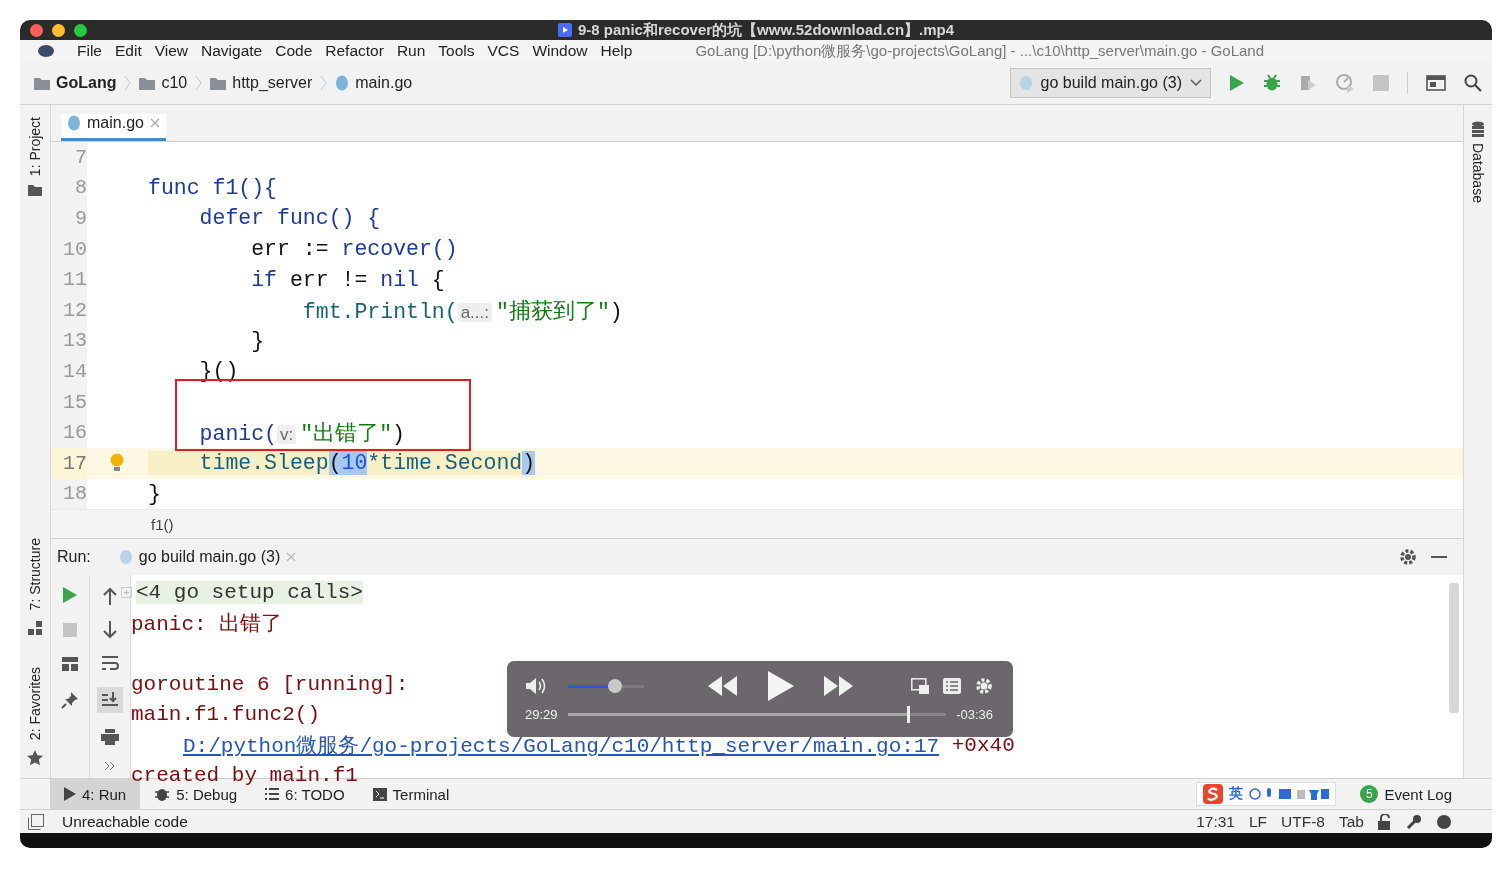 This screenshot has width=1512, height=869. What do you see at coordinates (110, 596) in the screenshot?
I see `arrow-up-icon` at bounding box center [110, 596].